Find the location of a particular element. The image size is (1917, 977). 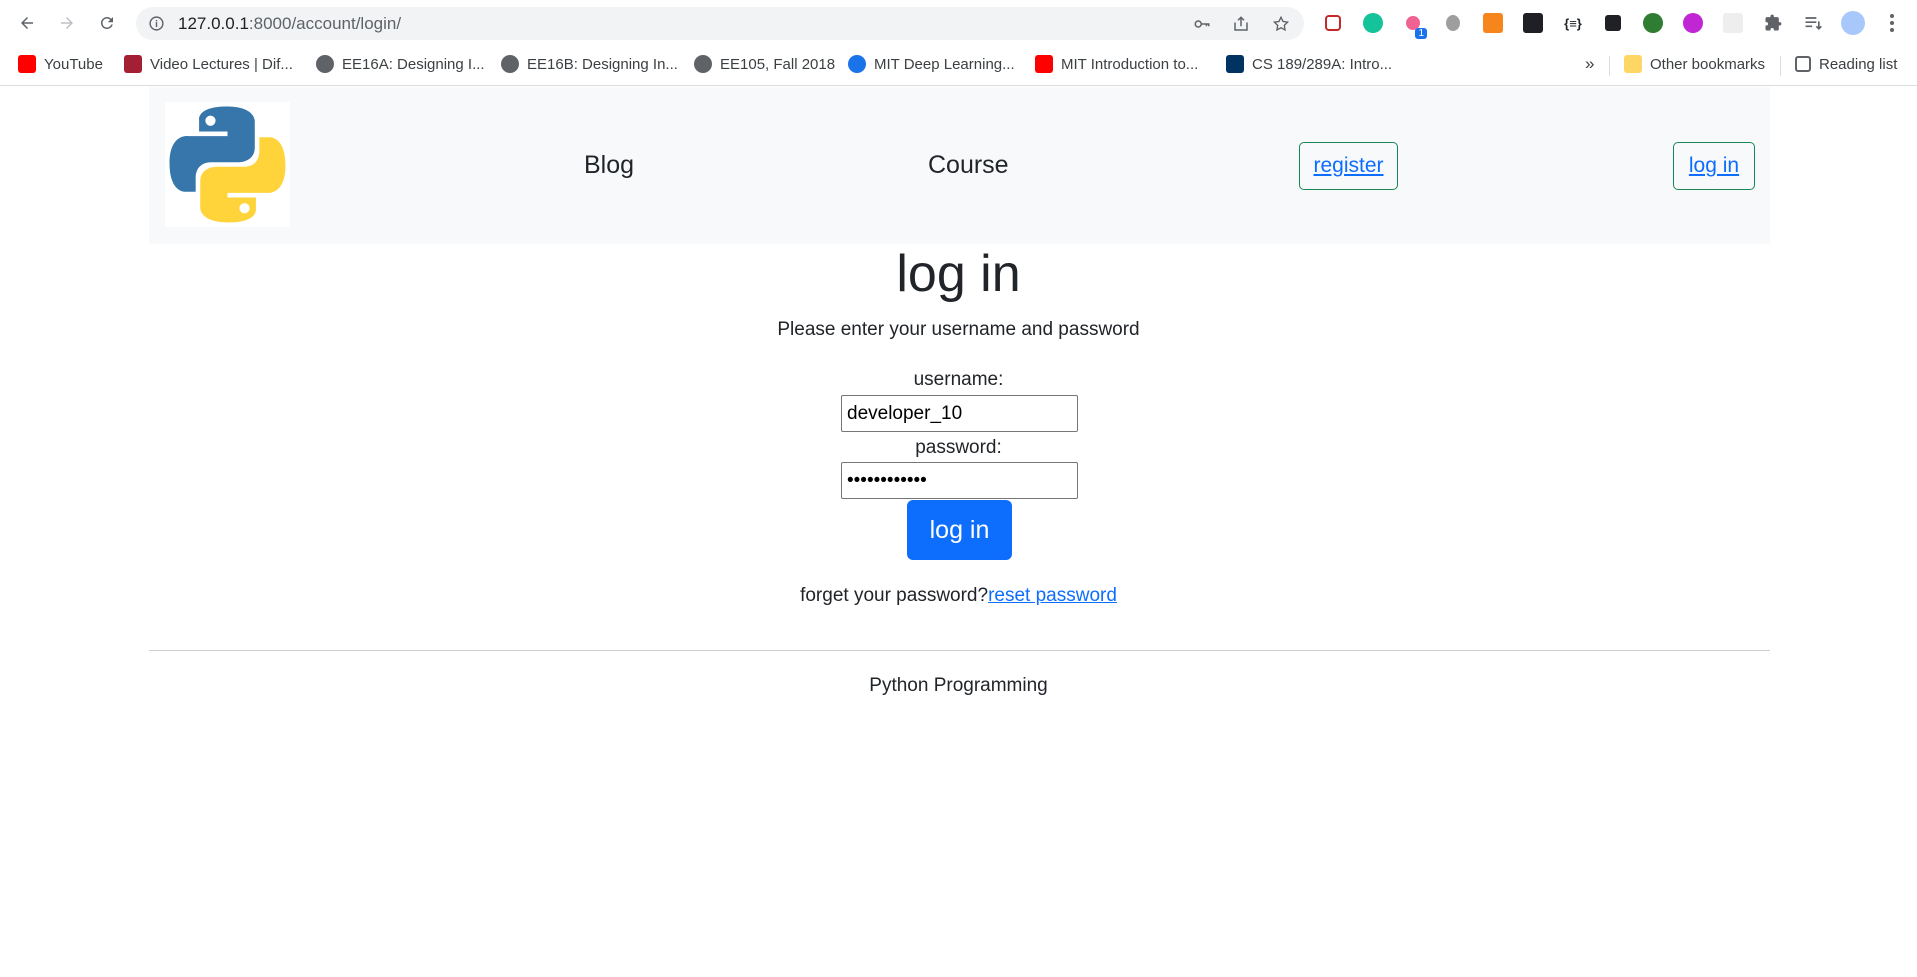

reading-list-label: Reading list is located at coordinates (1858, 64).